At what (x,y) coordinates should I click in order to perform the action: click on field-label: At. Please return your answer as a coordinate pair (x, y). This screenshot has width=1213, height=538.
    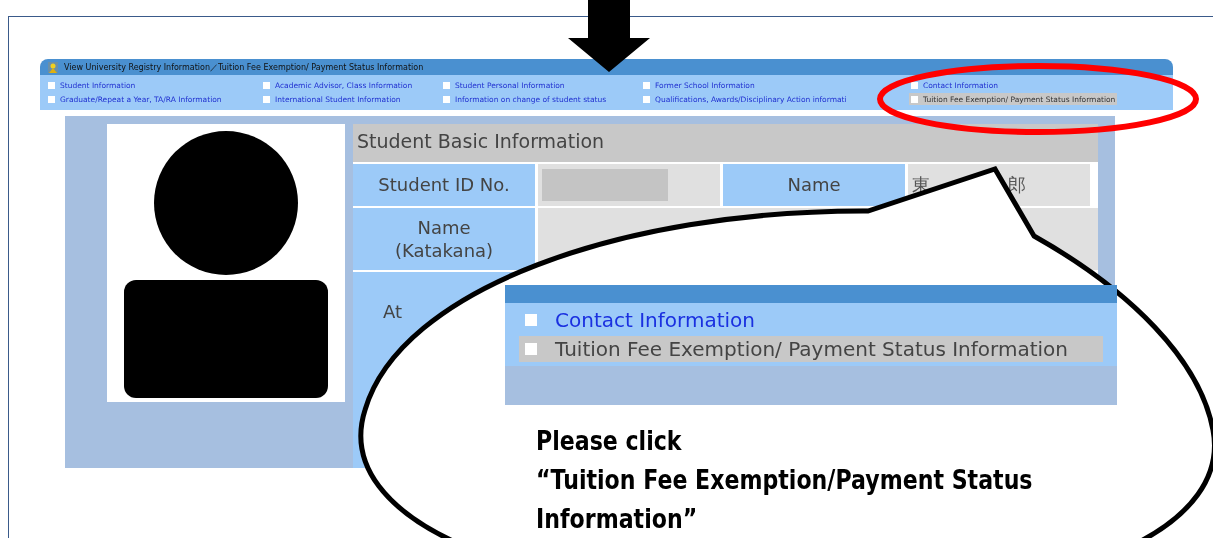
    Looking at the image, I should click on (393, 312).